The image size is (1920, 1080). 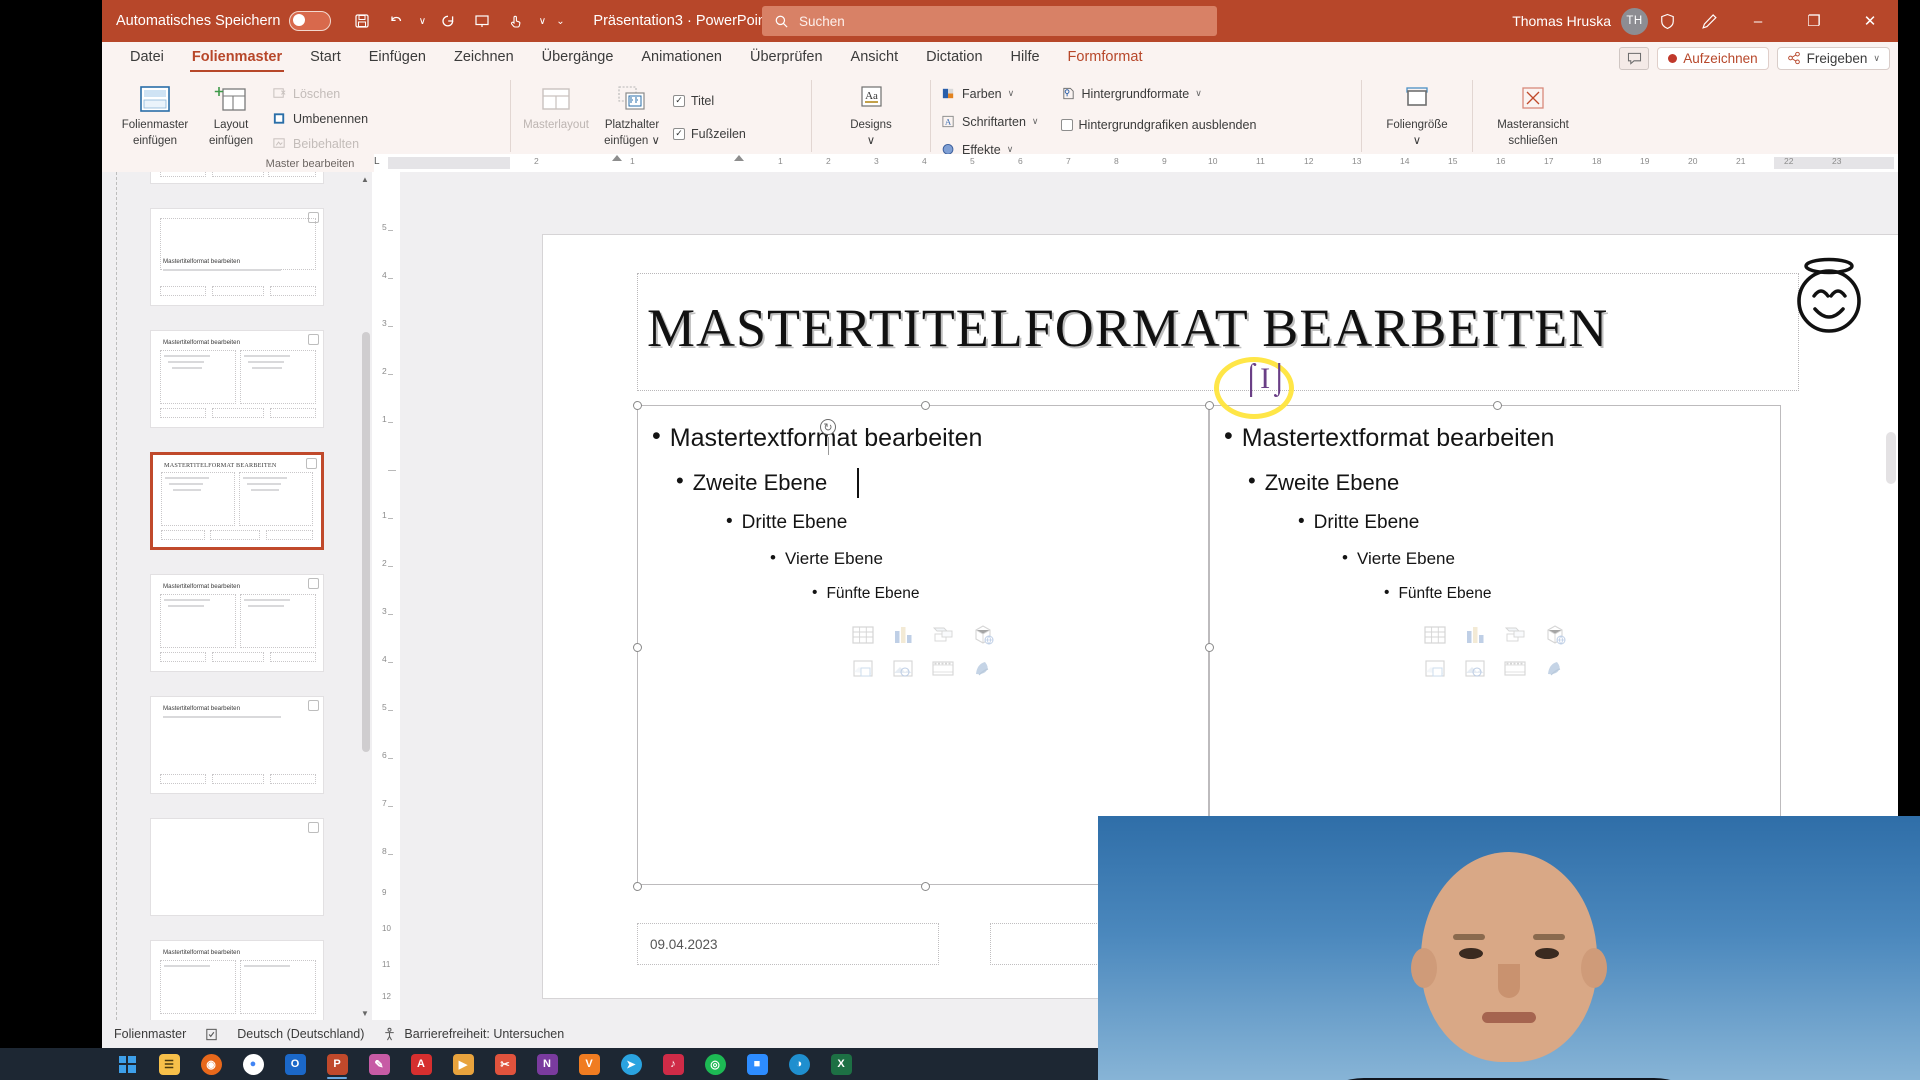 I want to click on search-input: Suchen, so click(x=989, y=21).